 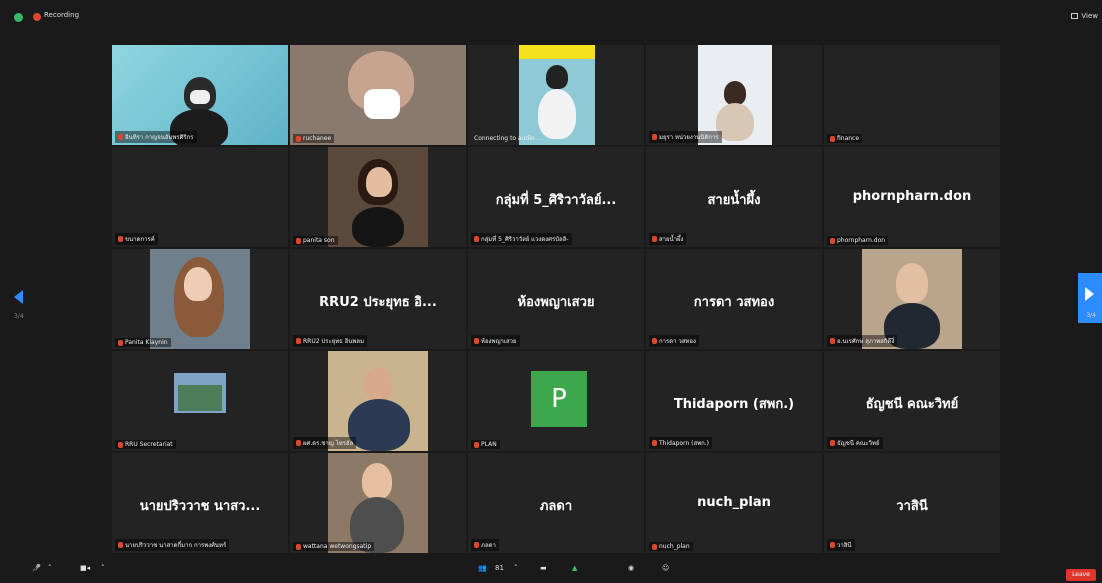 What do you see at coordinates (551, 15) in the screenshot?
I see `top-bar: Recording View` at bounding box center [551, 15].